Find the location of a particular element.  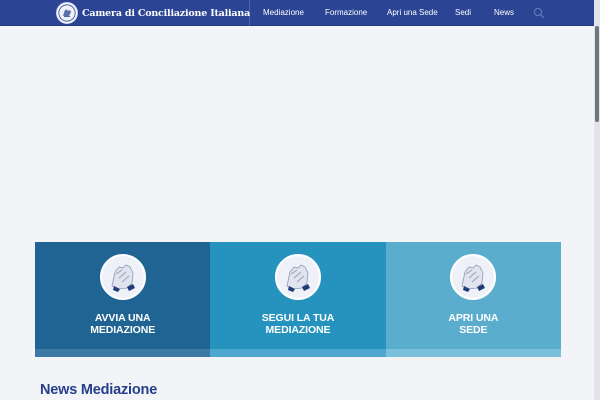

brand-link: Camera di Conciliazione Italiana is located at coordinates (153, 13).